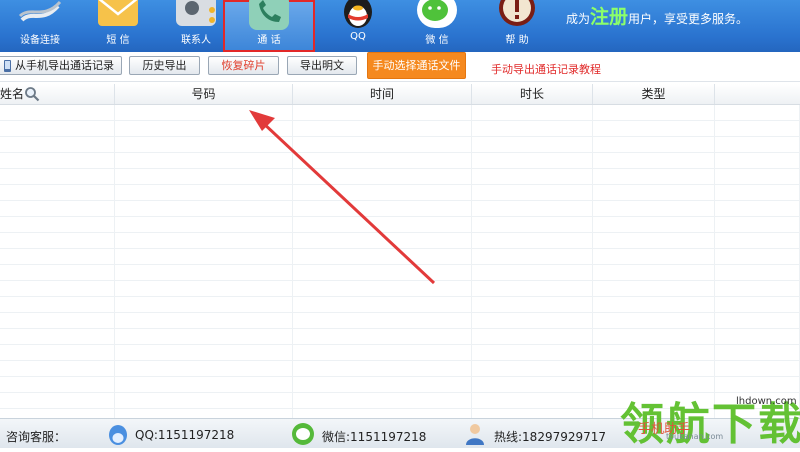 This screenshot has width=800, height=452. What do you see at coordinates (532, 94) in the screenshot?
I see `column-header-duration: 时长` at bounding box center [532, 94].